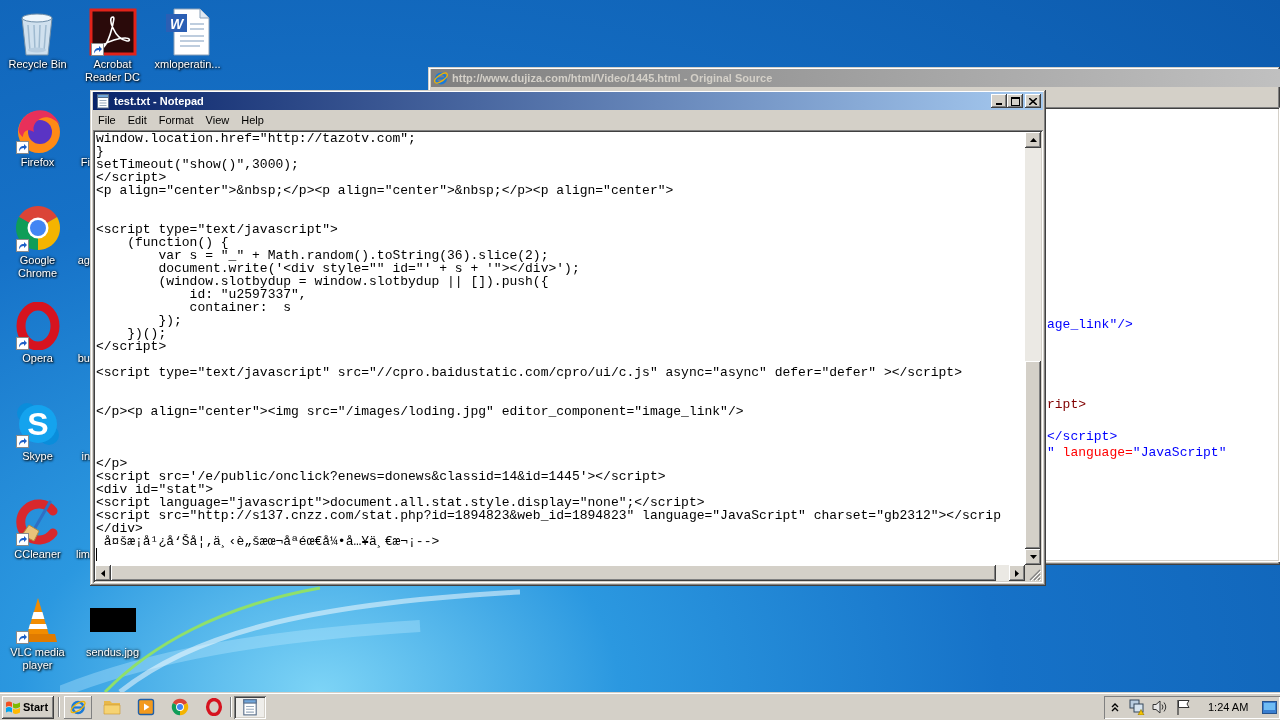  Describe the element at coordinates (1090, 325) in the screenshot. I see `source-code-line: age_link"/>` at that location.